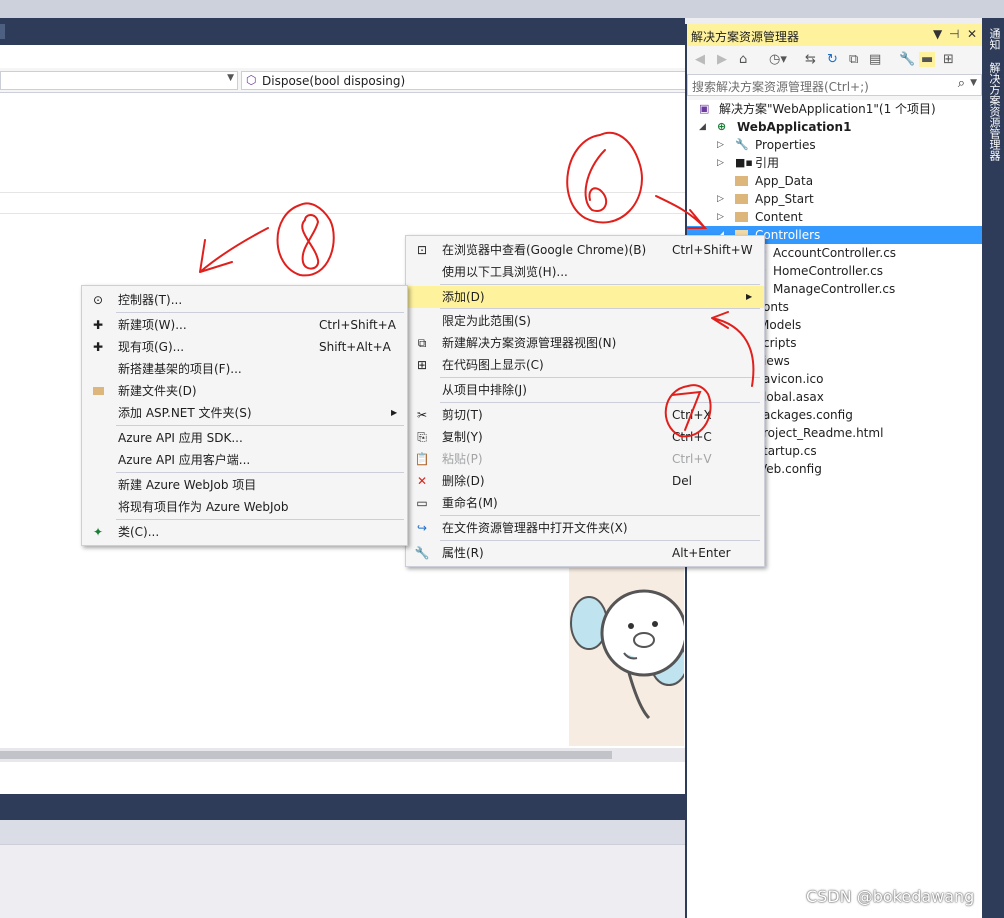 Image resolution: width=1004 pixels, height=918 pixels. What do you see at coordinates (306, 755) in the screenshot?
I see `scrollbar-thumb` at bounding box center [306, 755].